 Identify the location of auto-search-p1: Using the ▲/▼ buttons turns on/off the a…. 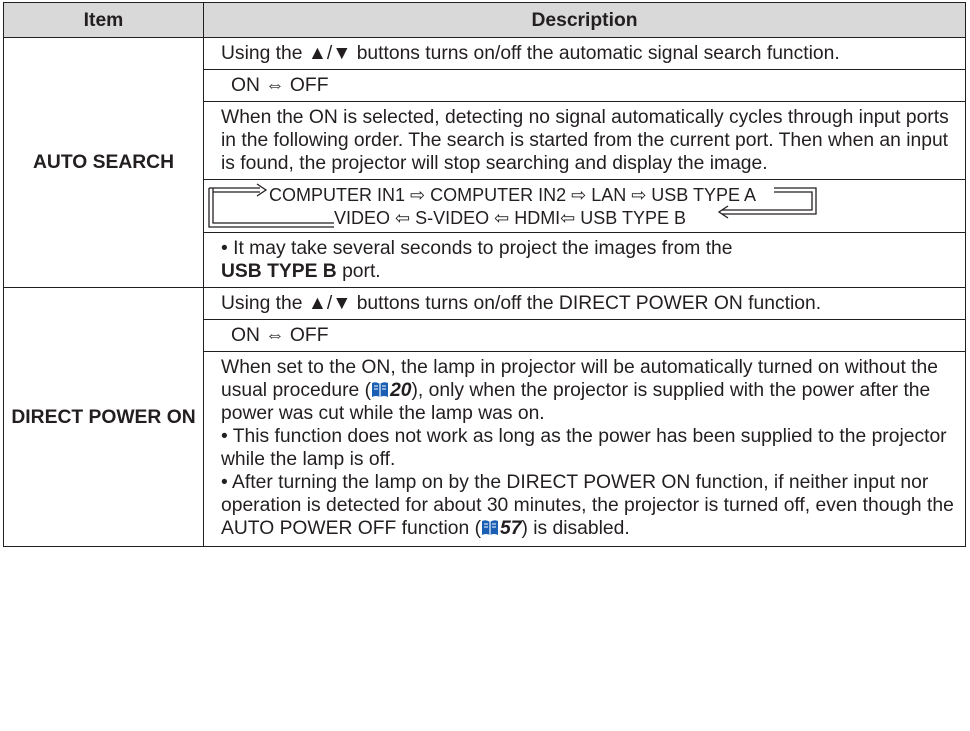
(530, 53).